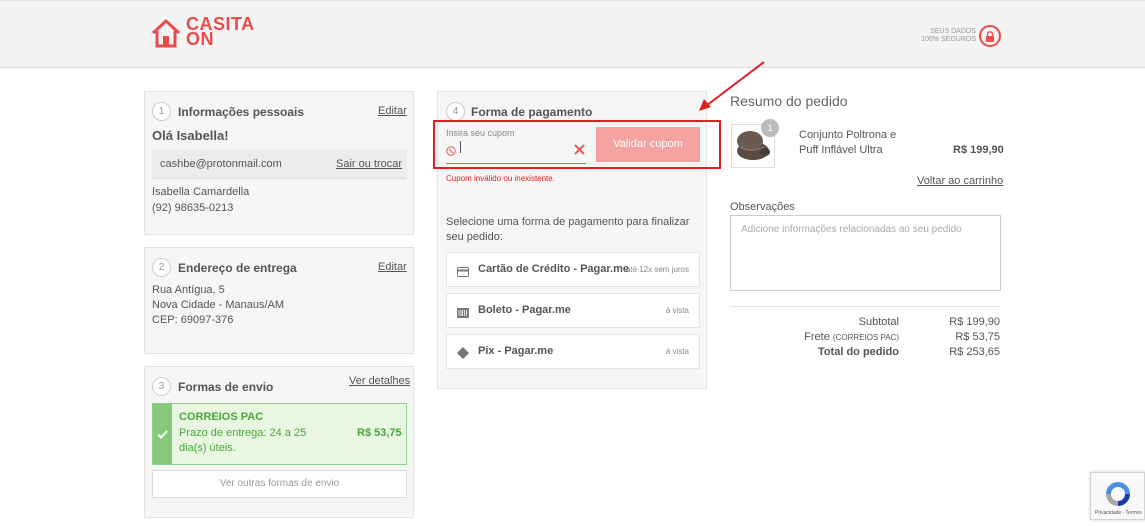  Describe the element at coordinates (532, 112) in the screenshot. I see `payment-title: Forma de pagamento` at that location.